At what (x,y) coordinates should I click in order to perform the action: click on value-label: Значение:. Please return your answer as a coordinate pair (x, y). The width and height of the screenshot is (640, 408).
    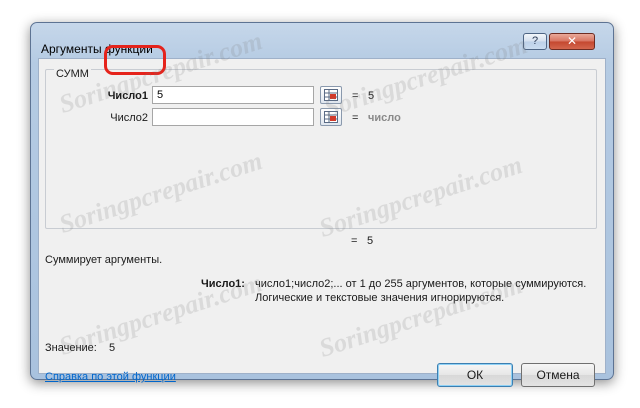
    Looking at the image, I should click on (71, 348).